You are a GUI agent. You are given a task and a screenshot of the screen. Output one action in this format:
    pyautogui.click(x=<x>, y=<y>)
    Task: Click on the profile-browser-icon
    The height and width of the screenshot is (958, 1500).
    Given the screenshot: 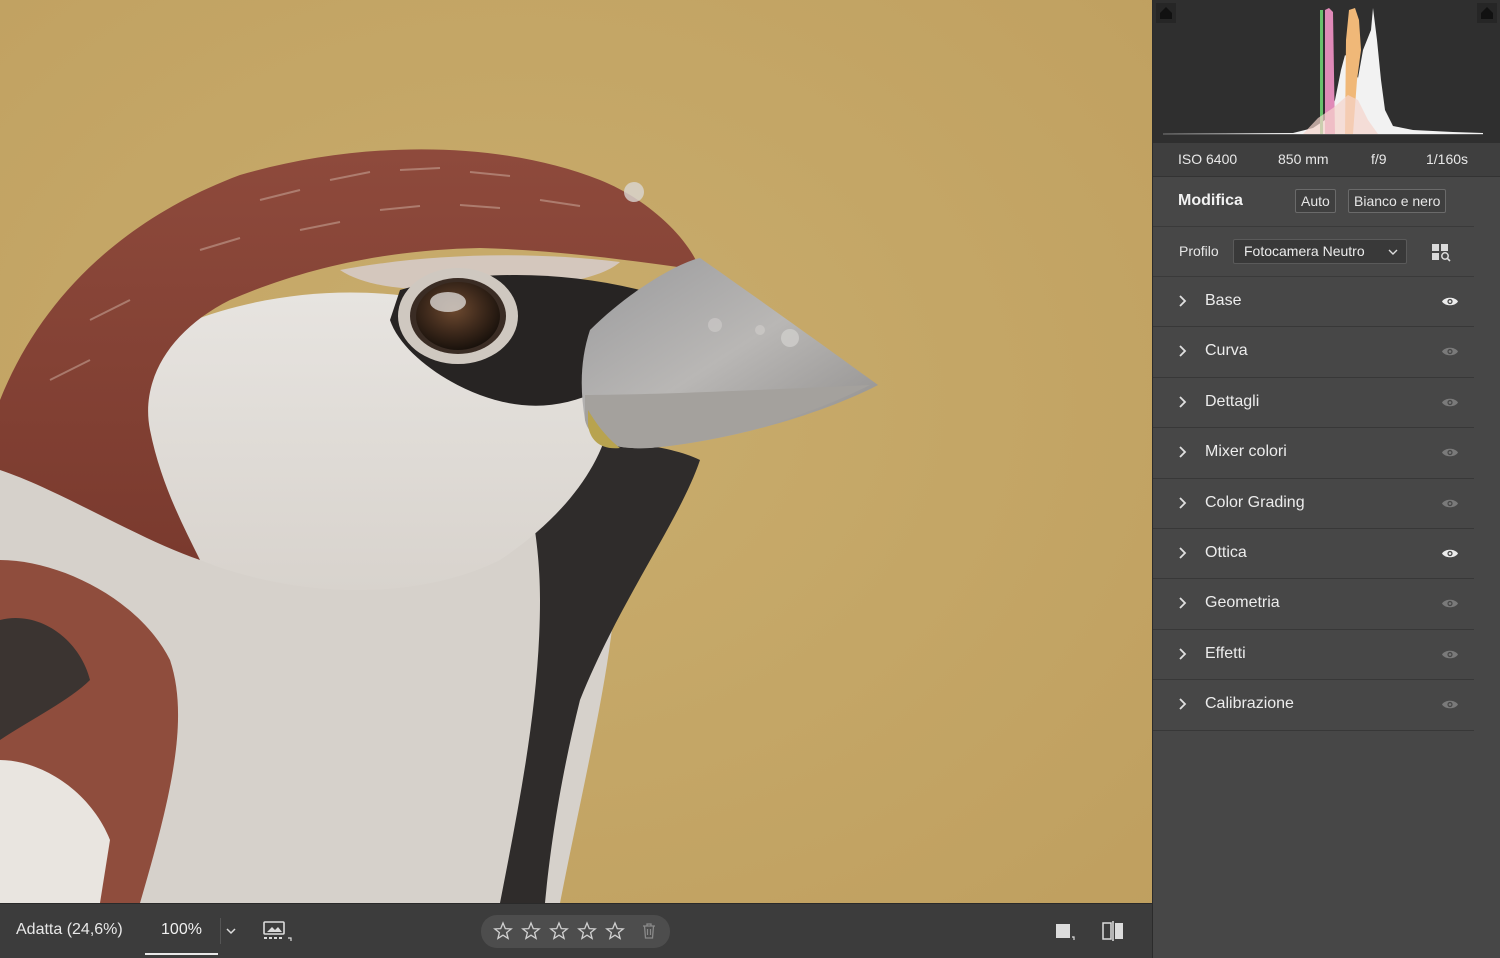 What is the action you would take?
    pyautogui.click(x=1441, y=253)
    